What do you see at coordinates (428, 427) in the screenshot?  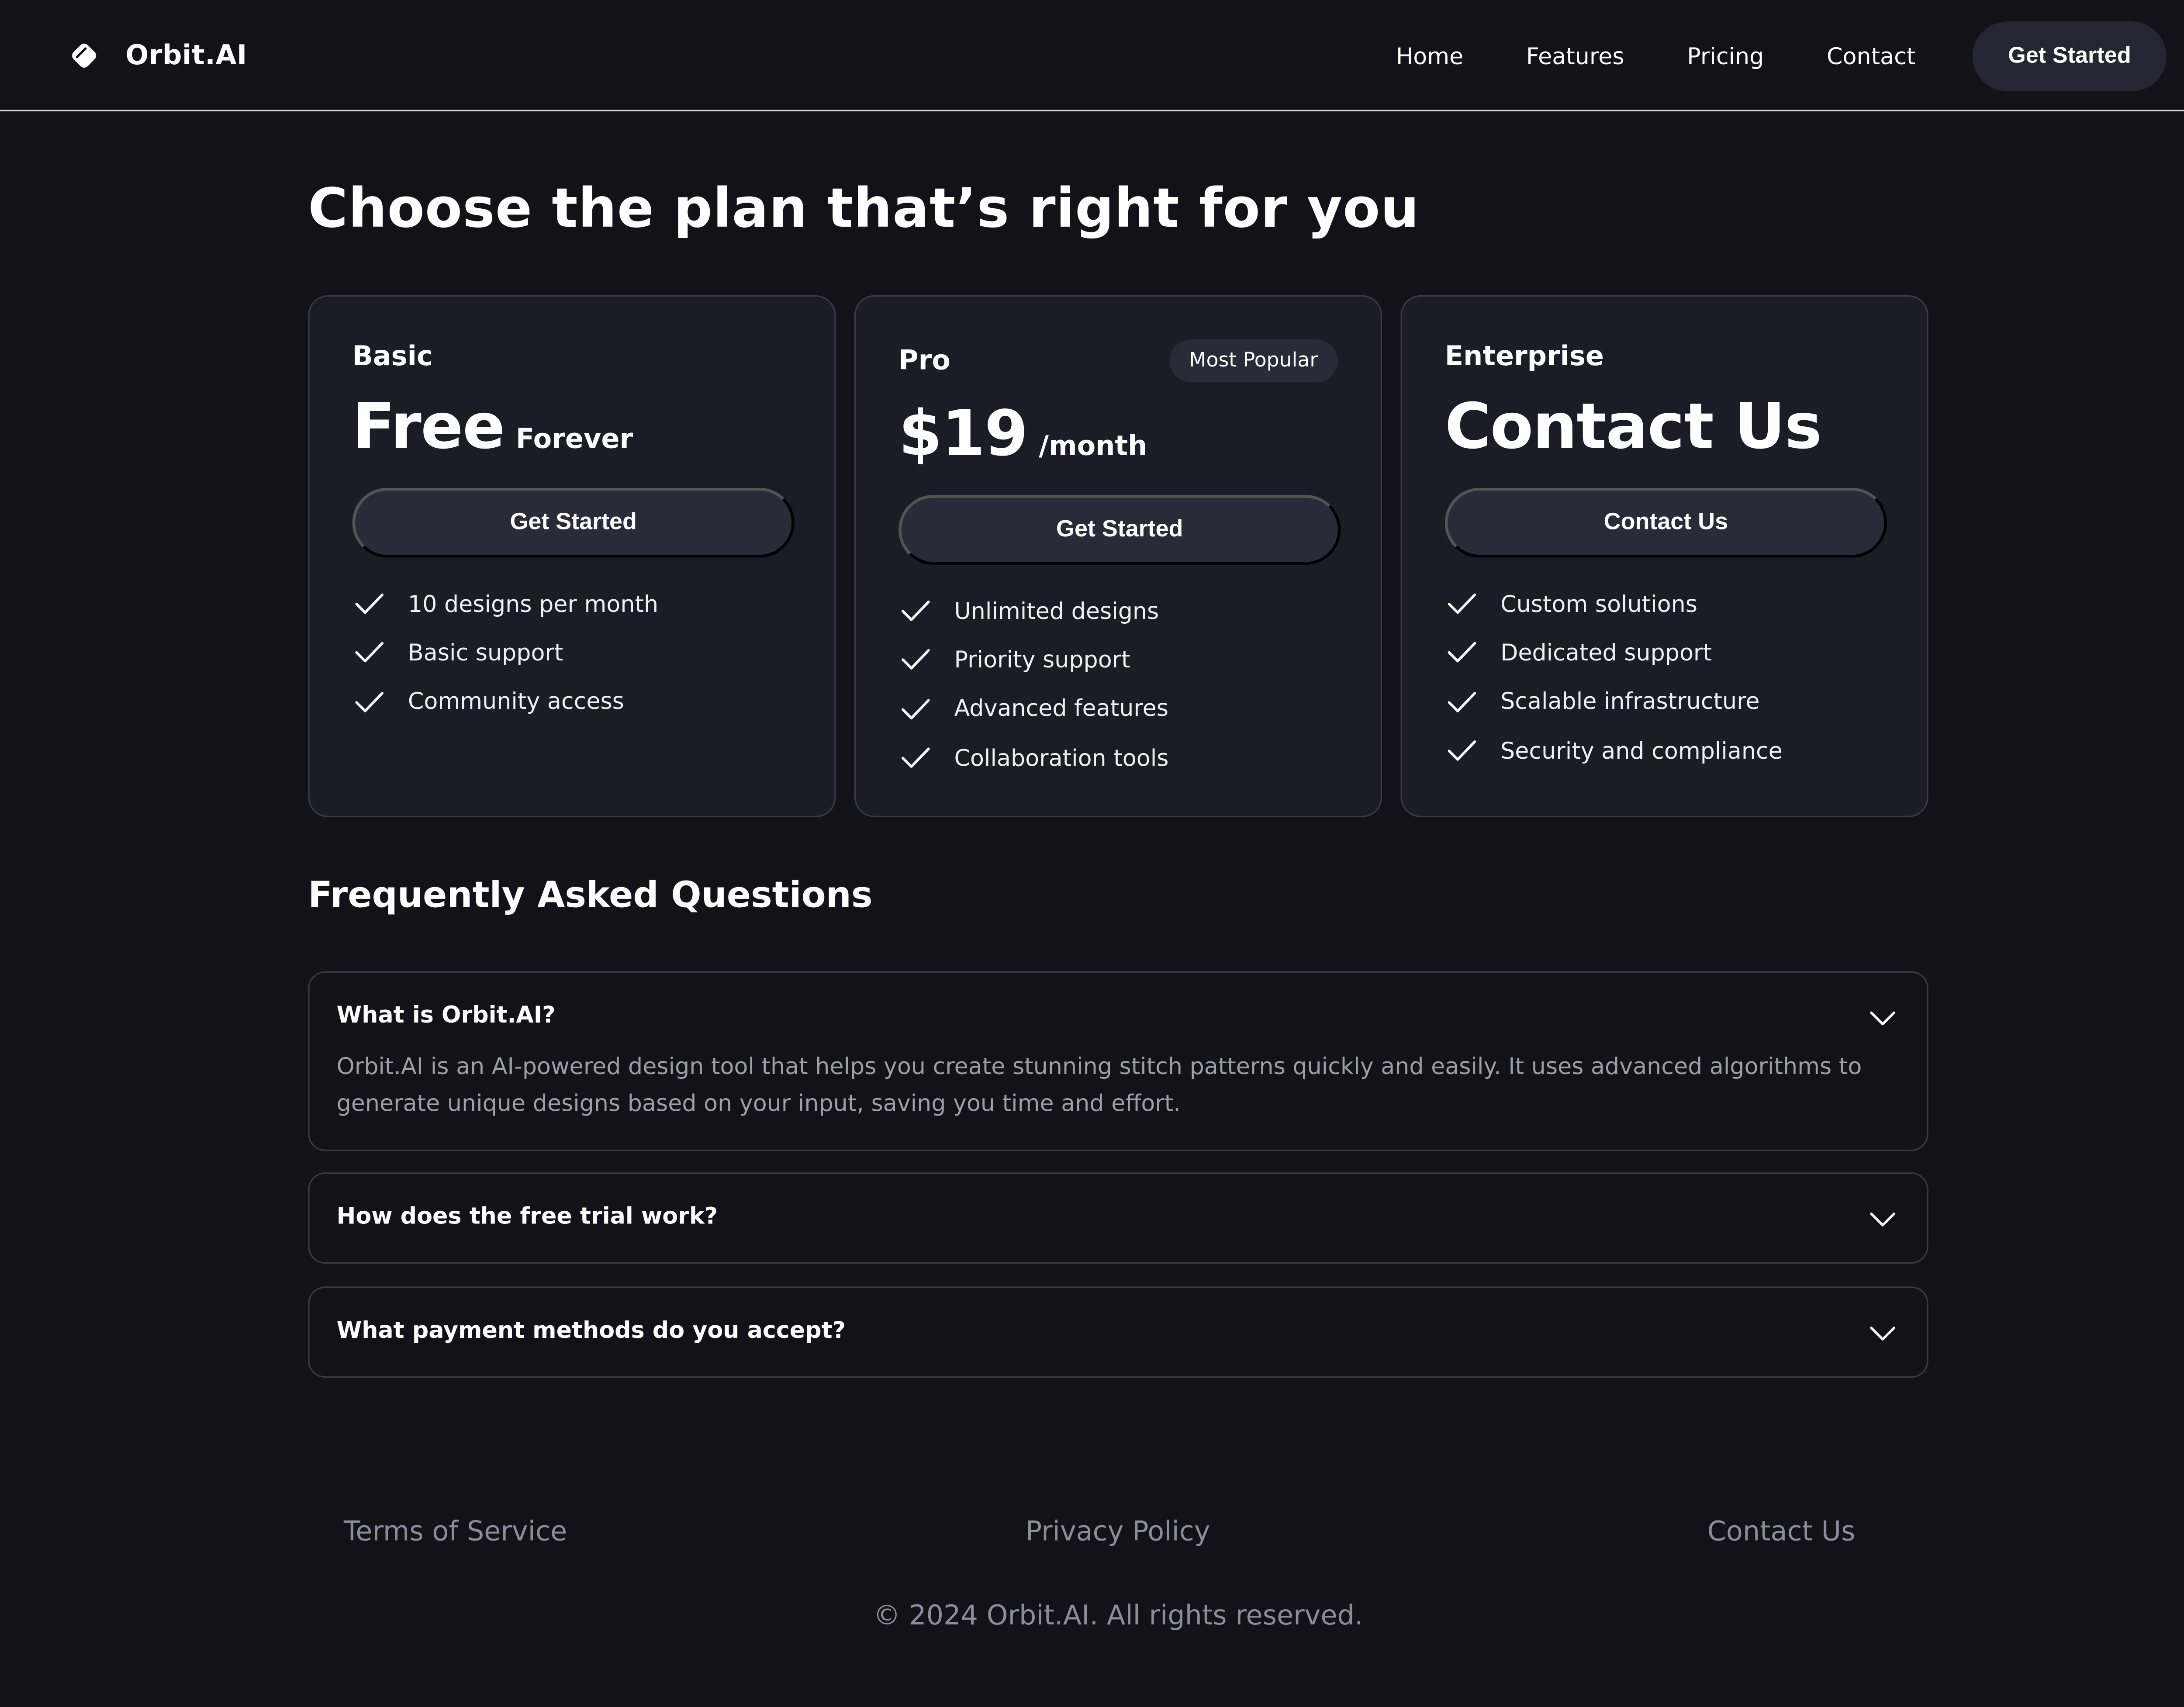 I see `price-amount: Free` at bounding box center [428, 427].